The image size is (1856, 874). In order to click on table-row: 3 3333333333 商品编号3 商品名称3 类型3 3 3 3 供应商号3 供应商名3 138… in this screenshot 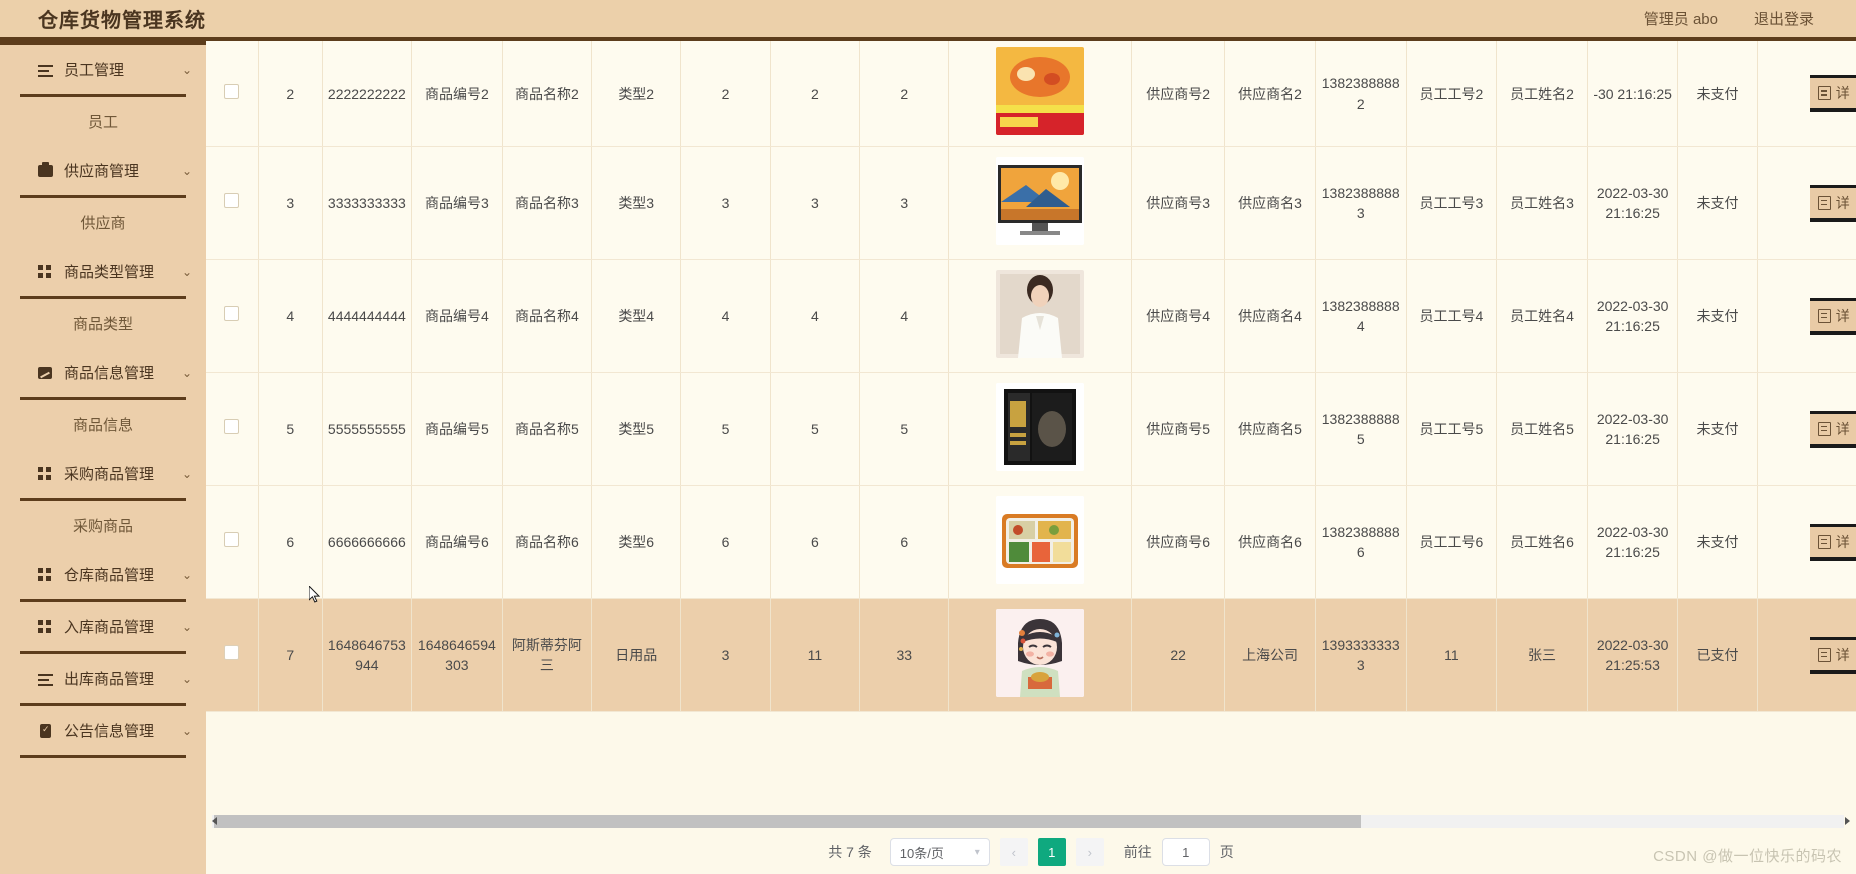, I will do `click(1031, 203)`.